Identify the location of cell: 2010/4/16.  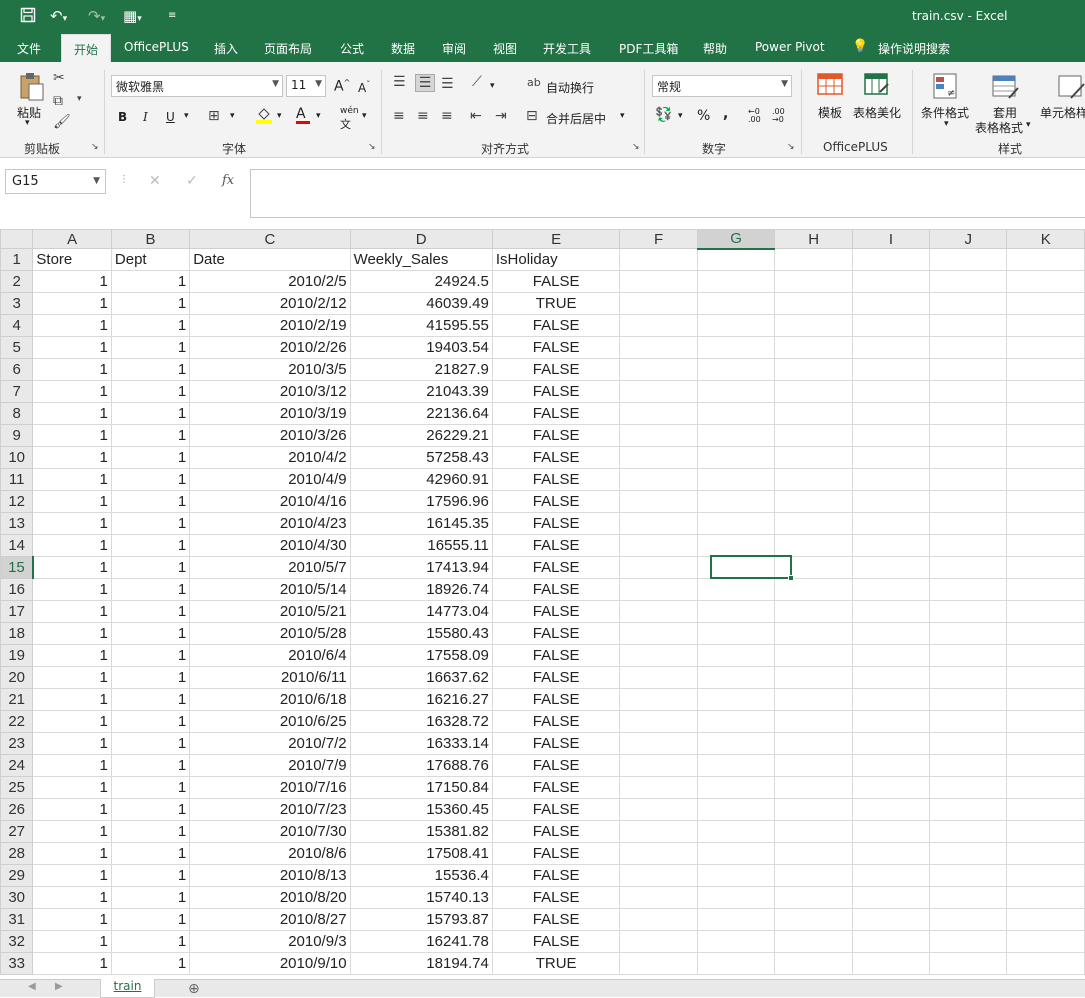
(270, 501).